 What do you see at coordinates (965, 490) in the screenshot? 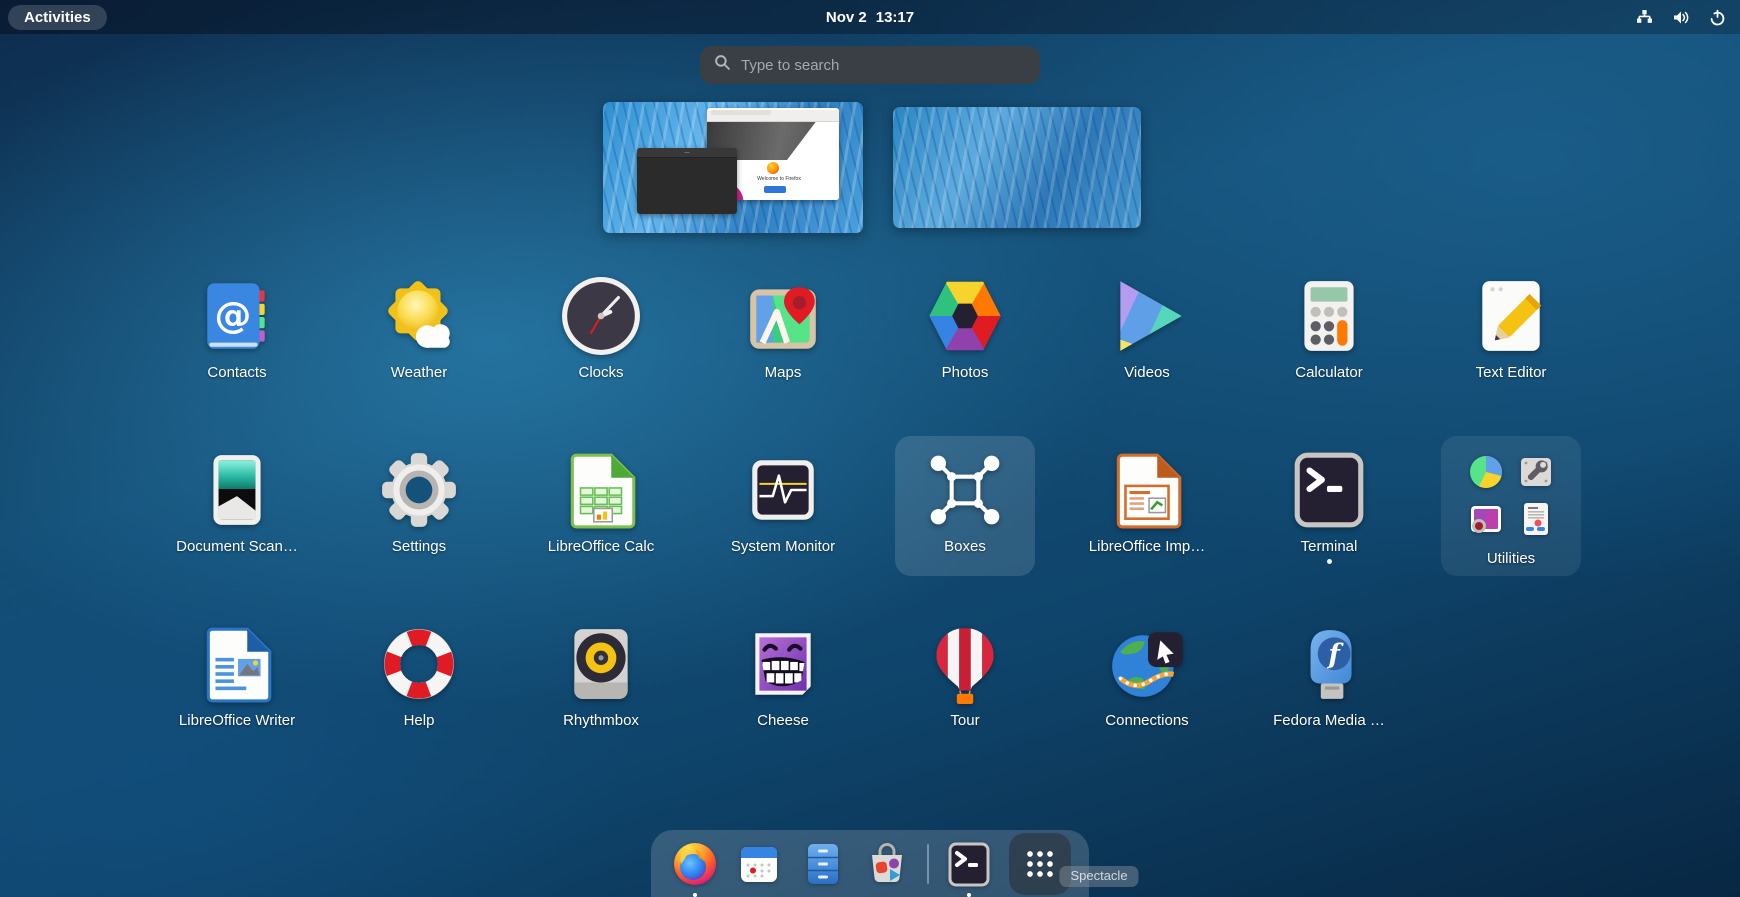
I see `boxes-icon` at bounding box center [965, 490].